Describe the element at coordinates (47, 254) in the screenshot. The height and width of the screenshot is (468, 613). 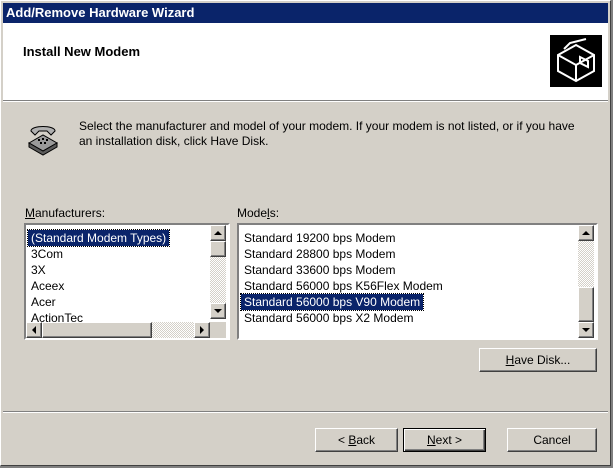
I see `list-item: 3Com` at that location.